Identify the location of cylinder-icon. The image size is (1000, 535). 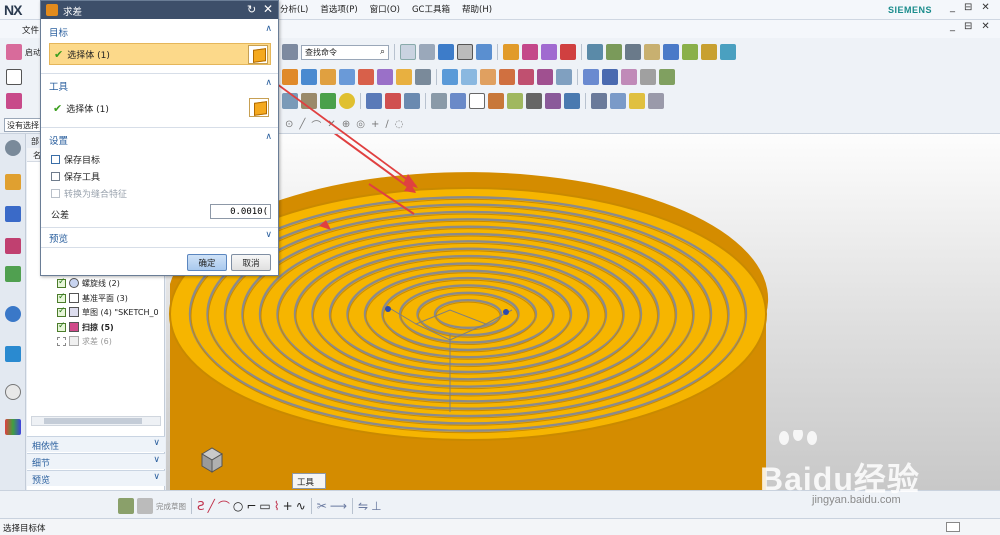
(599, 101).